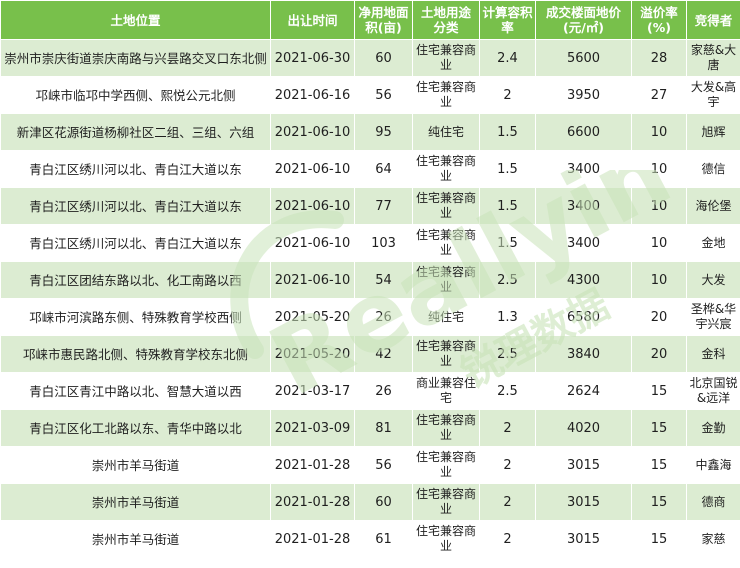 This screenshot has height=568, width=740. Describe the element at coordinates (659, 20) in the screenshot. I see `header-premium-rate: 溢价率(%)` at that location.